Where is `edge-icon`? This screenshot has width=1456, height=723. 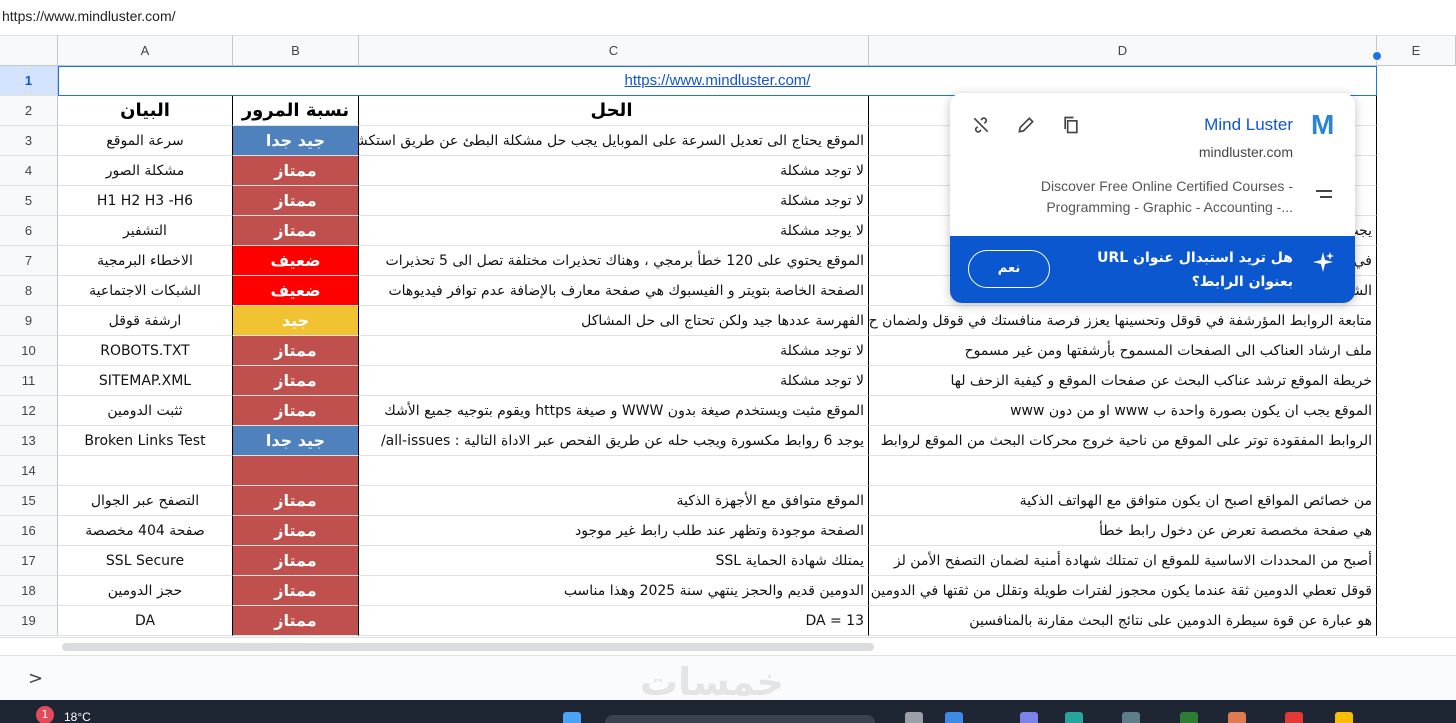 edge-icon is located at coordinates (1074, 717).